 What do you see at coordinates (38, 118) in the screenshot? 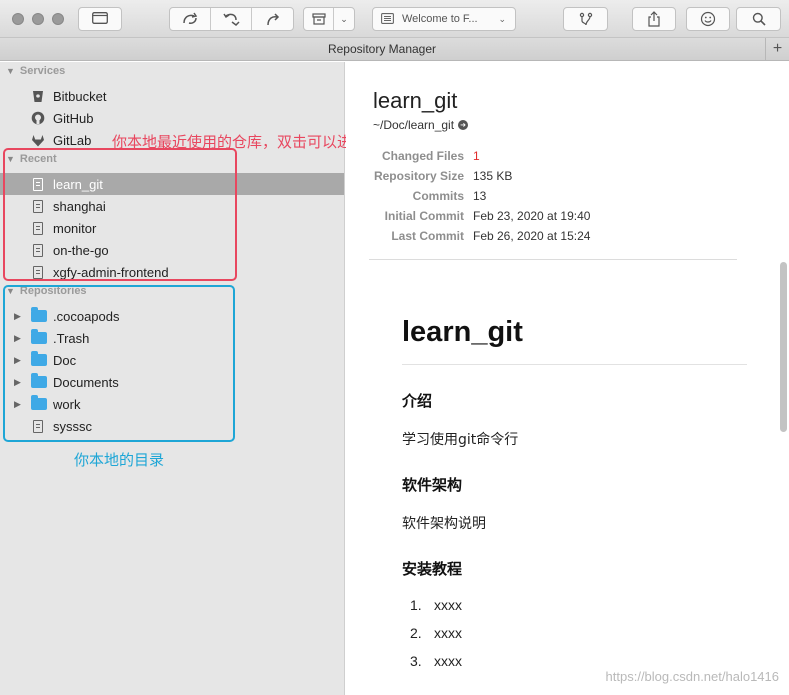
I see `github-icon` at bounding box center [38, 118].